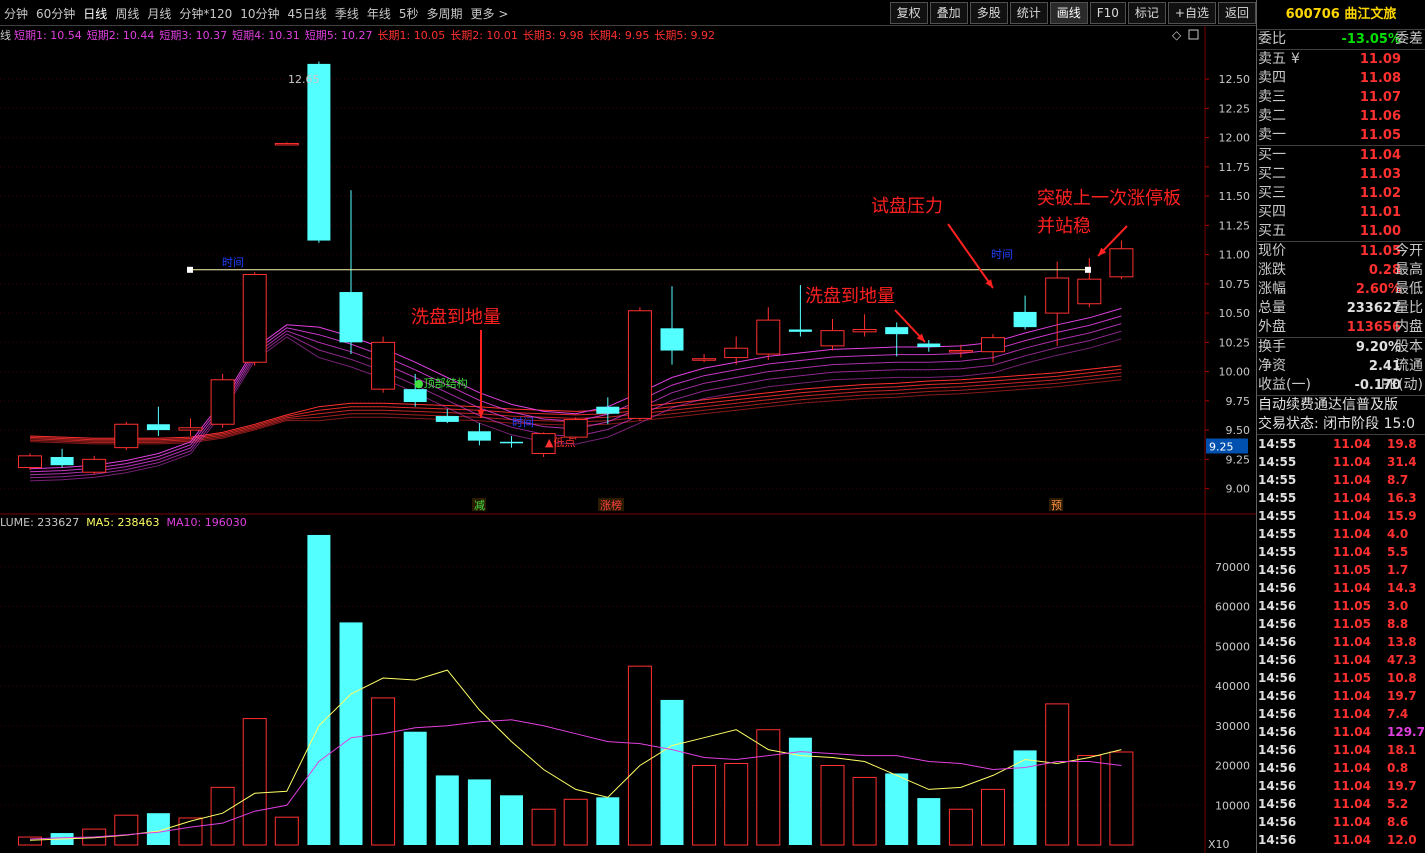 The width and height of the screenshot is (1425, 853). What do you see at coordinates (1341, 308) in the screenshot?
I see `stat-row: 总量 233627 量比` at bounding box center [1341, 308].